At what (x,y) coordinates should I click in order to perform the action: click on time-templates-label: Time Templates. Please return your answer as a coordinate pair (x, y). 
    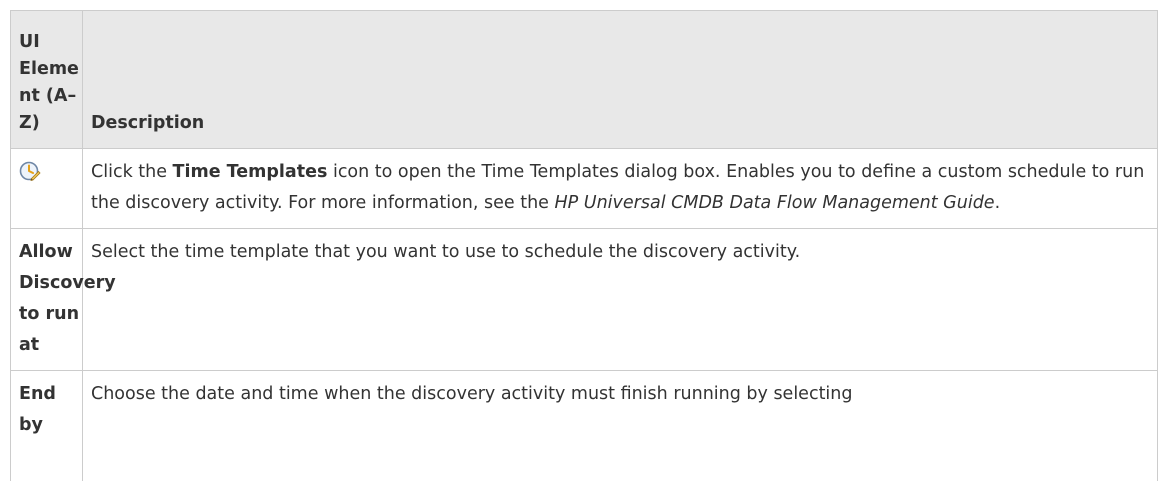
    Looking at the image, I should click on (250, 172).